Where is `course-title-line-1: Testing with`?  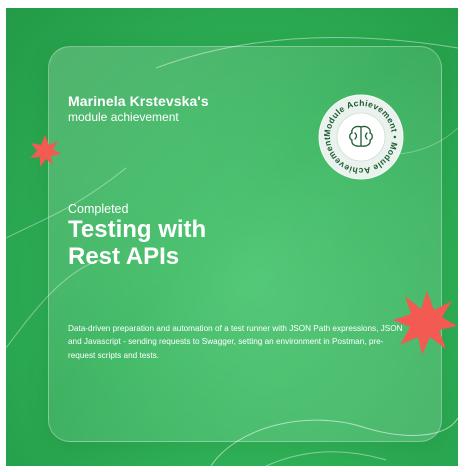
course-title-line-1: Testing with is located at coordinates (137, 229).